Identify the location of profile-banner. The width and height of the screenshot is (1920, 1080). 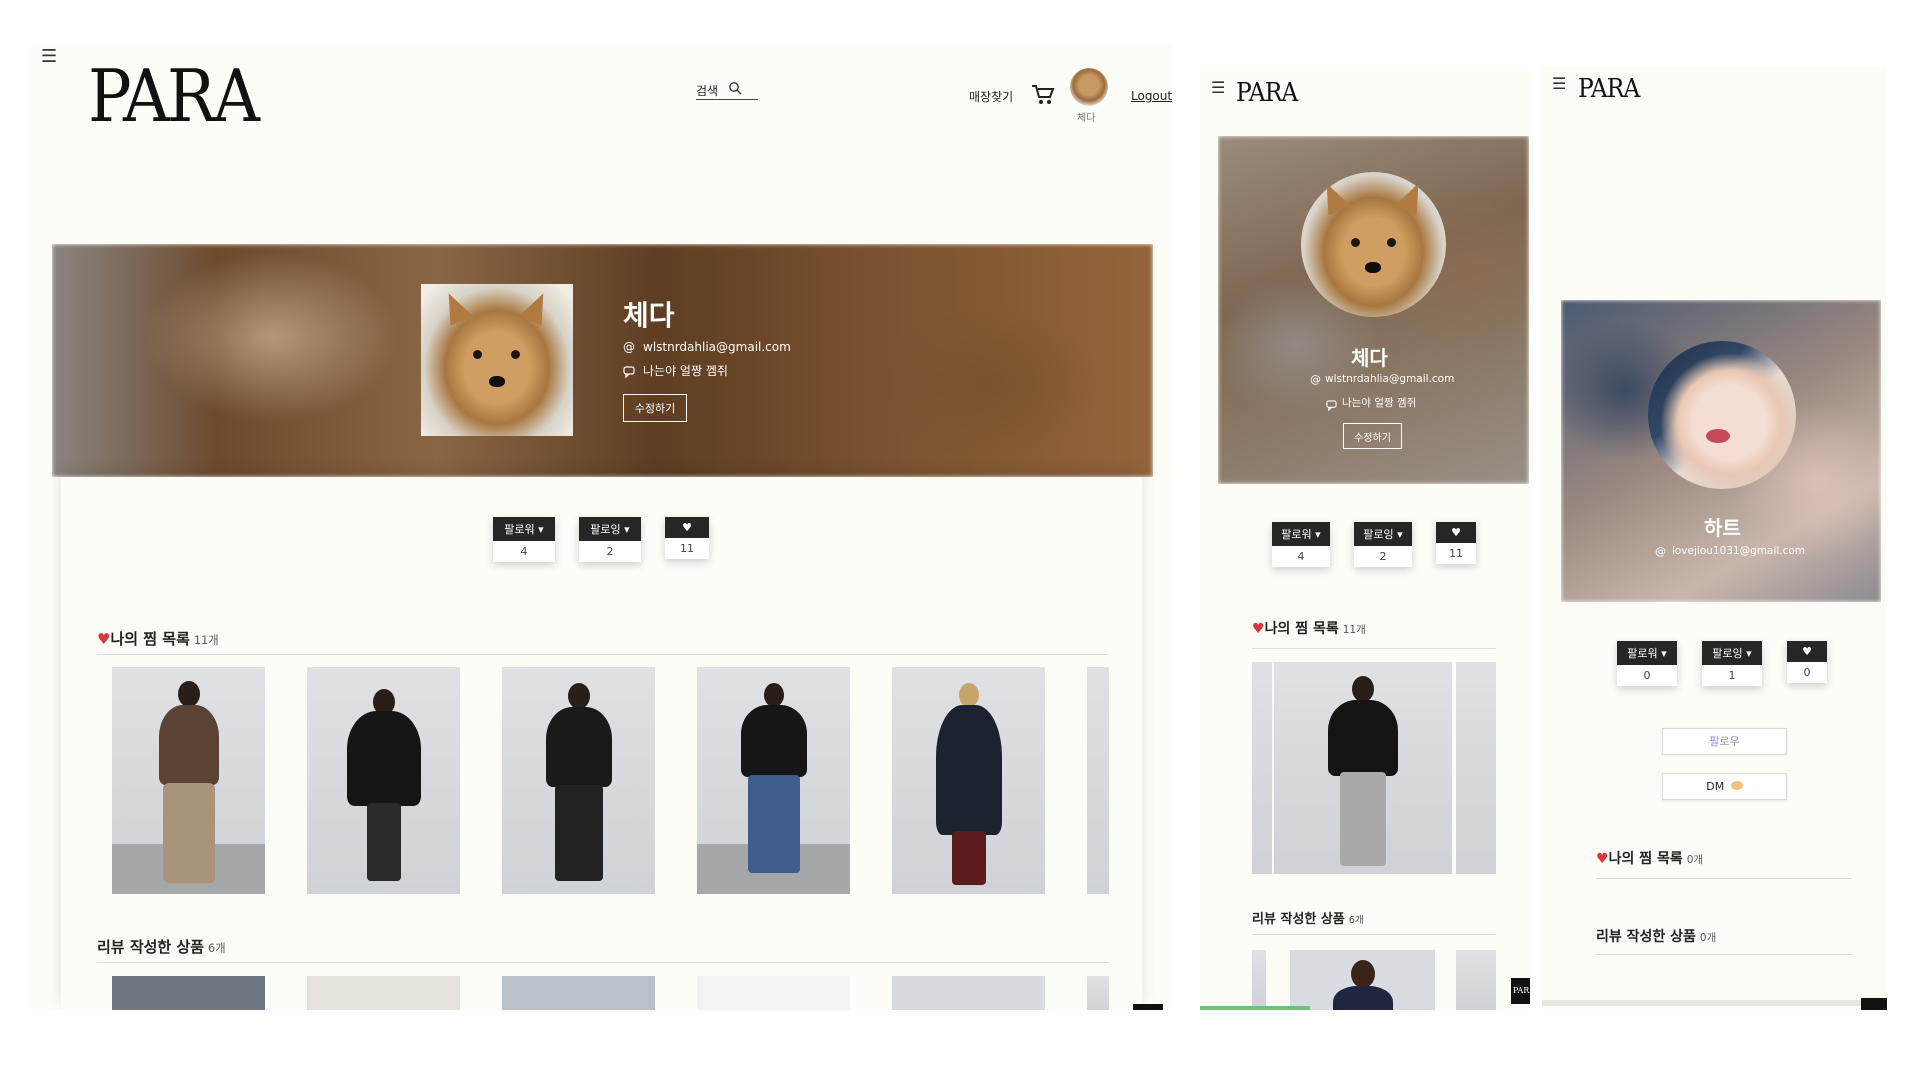
(602, 360).